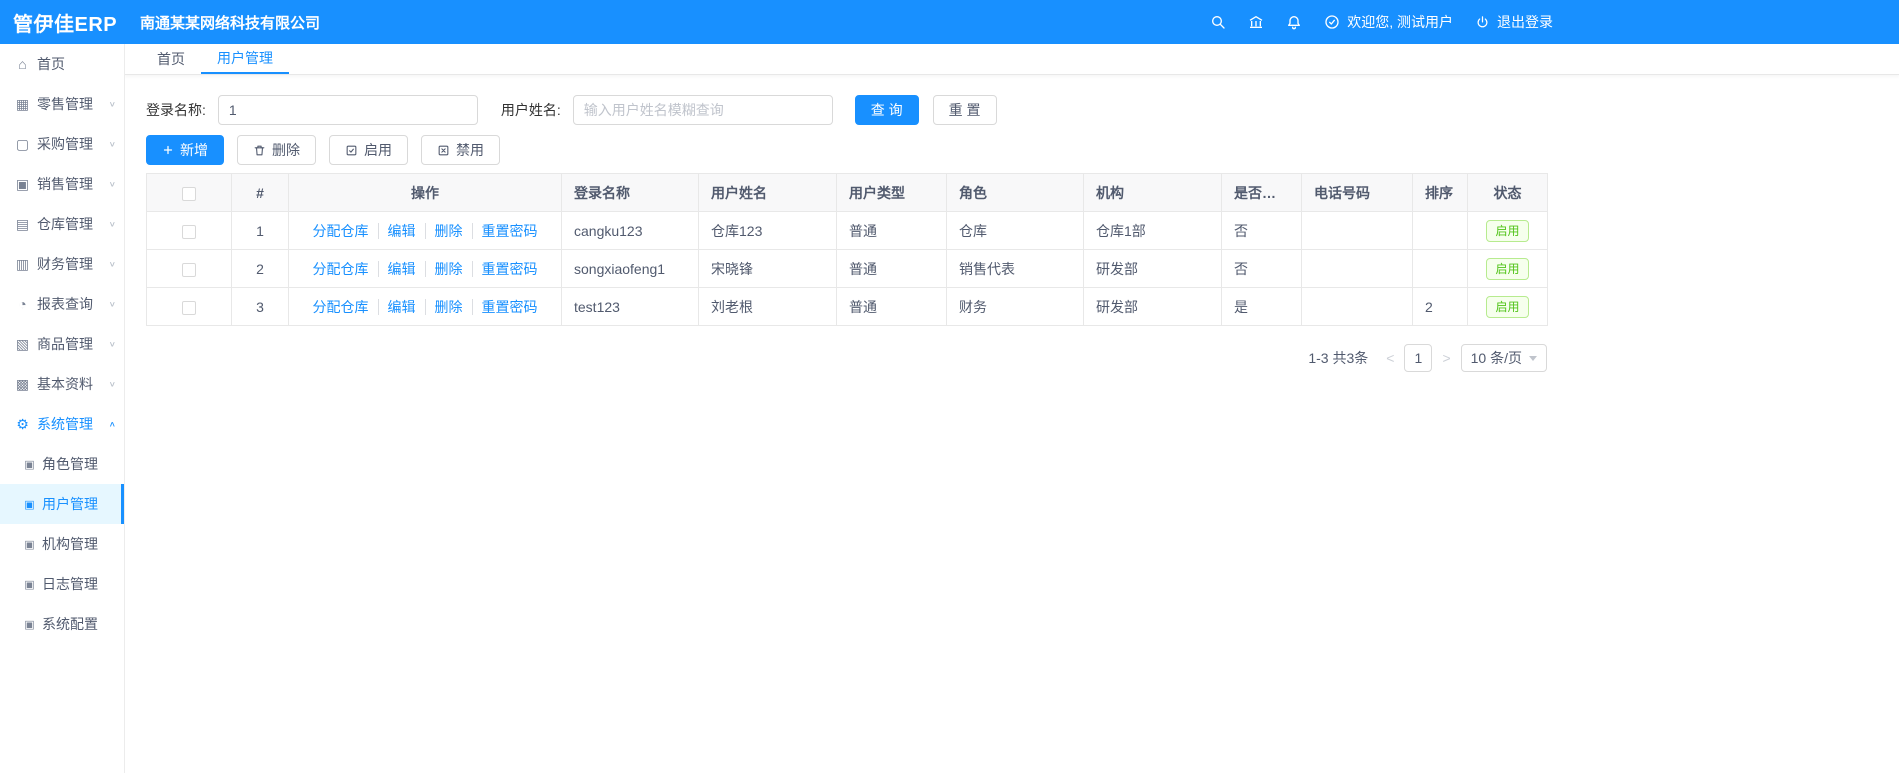 This screenshot has height=773, width=1899. I want to click on pagination: 1-3 共3条 < 1 > 10 条/页, so click(846, 358).